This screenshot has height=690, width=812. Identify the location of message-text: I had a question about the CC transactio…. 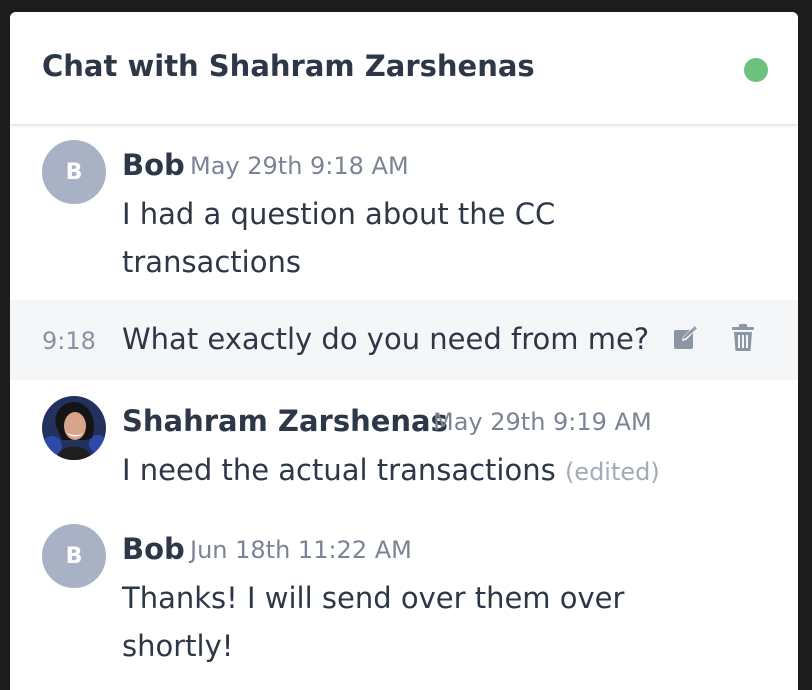
(338, 238).